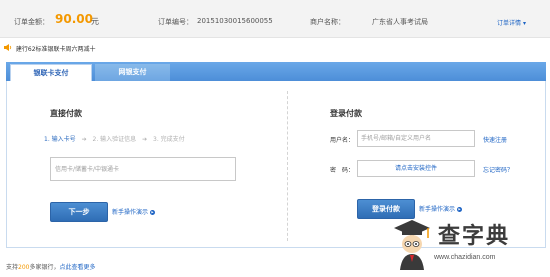 The width and height of the screenshot is (550, 277). Describe the element at coordinates (8, 48) in the screenshot. I see `speaker-icon` at that location.